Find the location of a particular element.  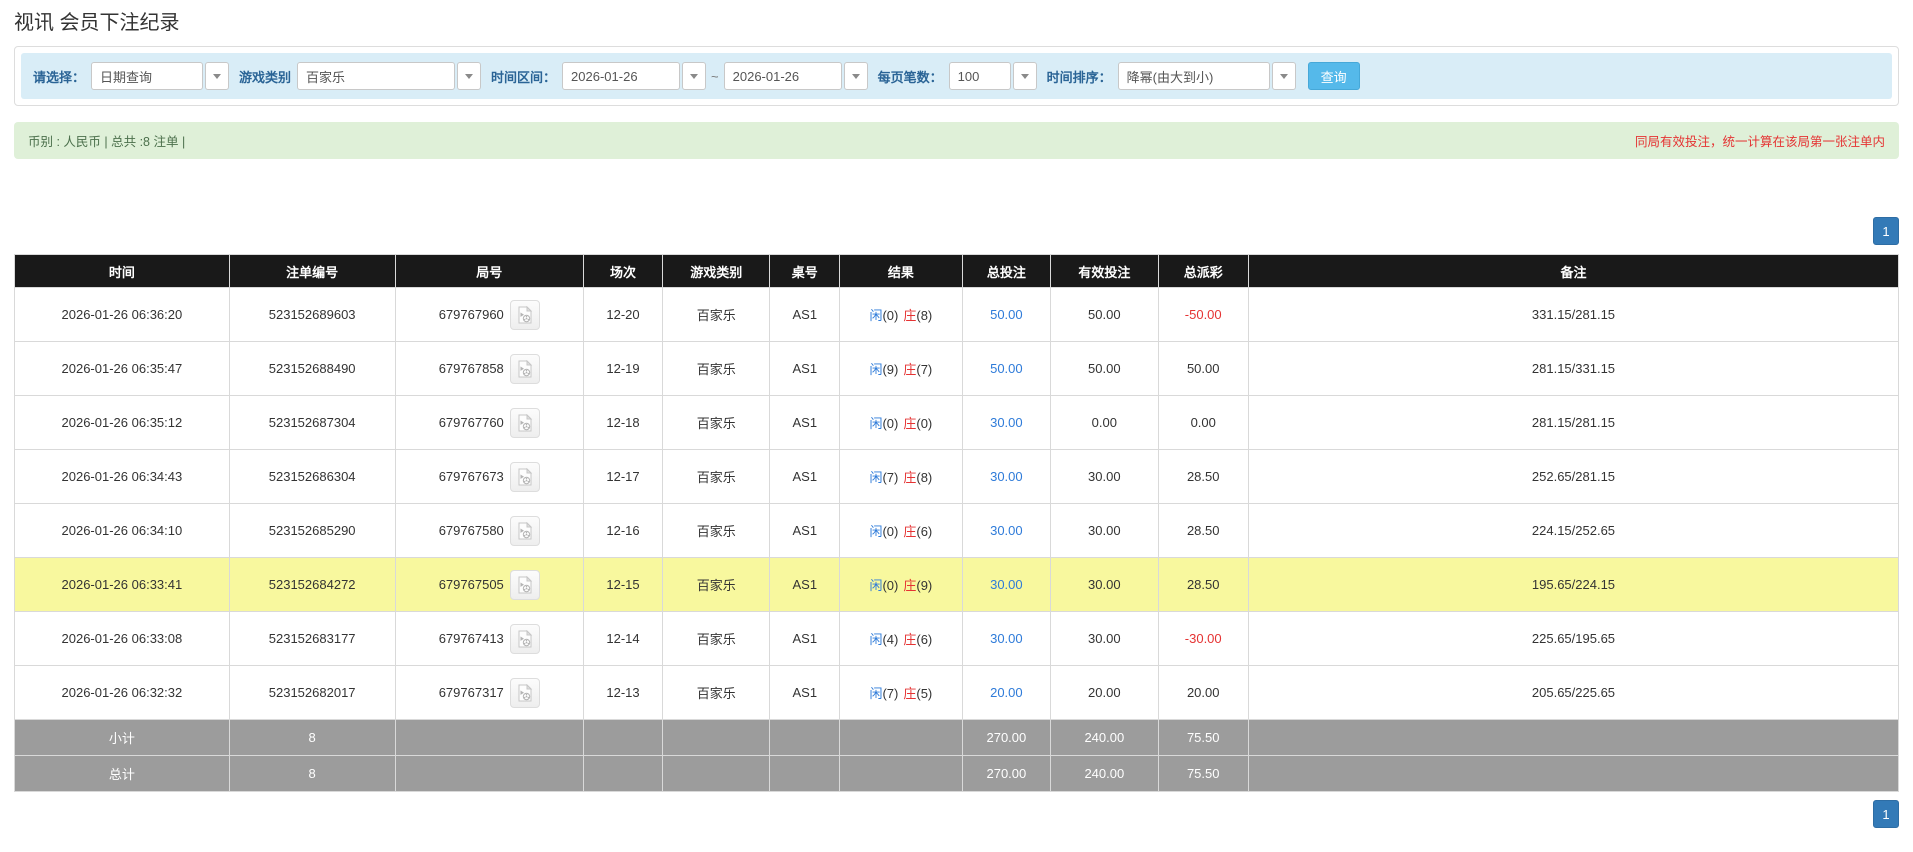

result-banker-score: (8) is located at coordinates (924, 477).